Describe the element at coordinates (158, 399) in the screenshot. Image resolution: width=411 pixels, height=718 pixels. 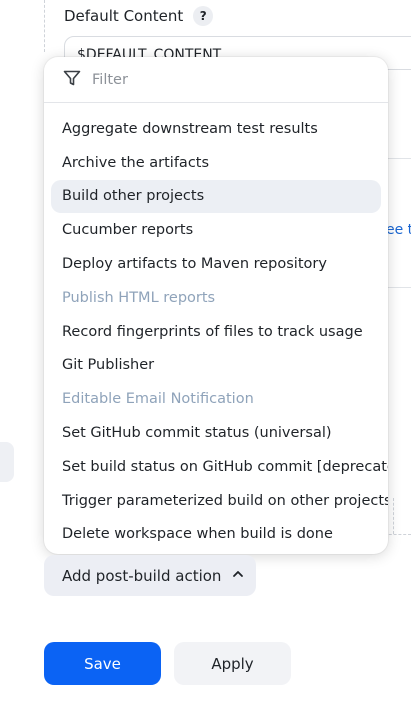
I see `menu-item-editable-email-notification: Editable Email Notification` at that location.